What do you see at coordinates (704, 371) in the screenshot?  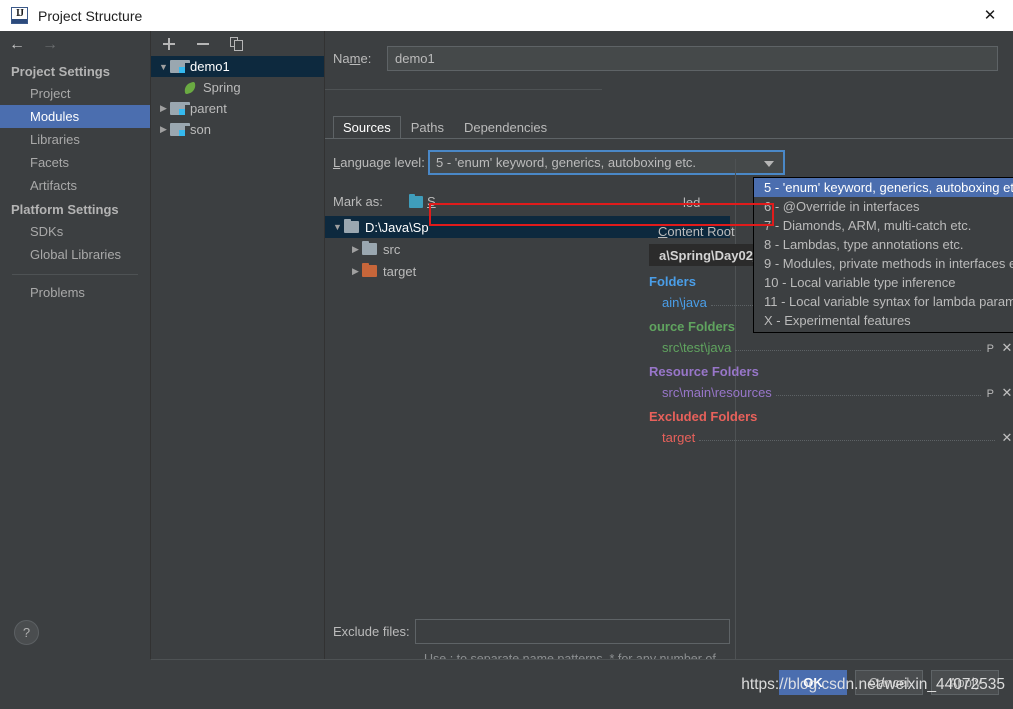 I see `resource-folders-title: Resource Folders` at bounding box center [704, 371].